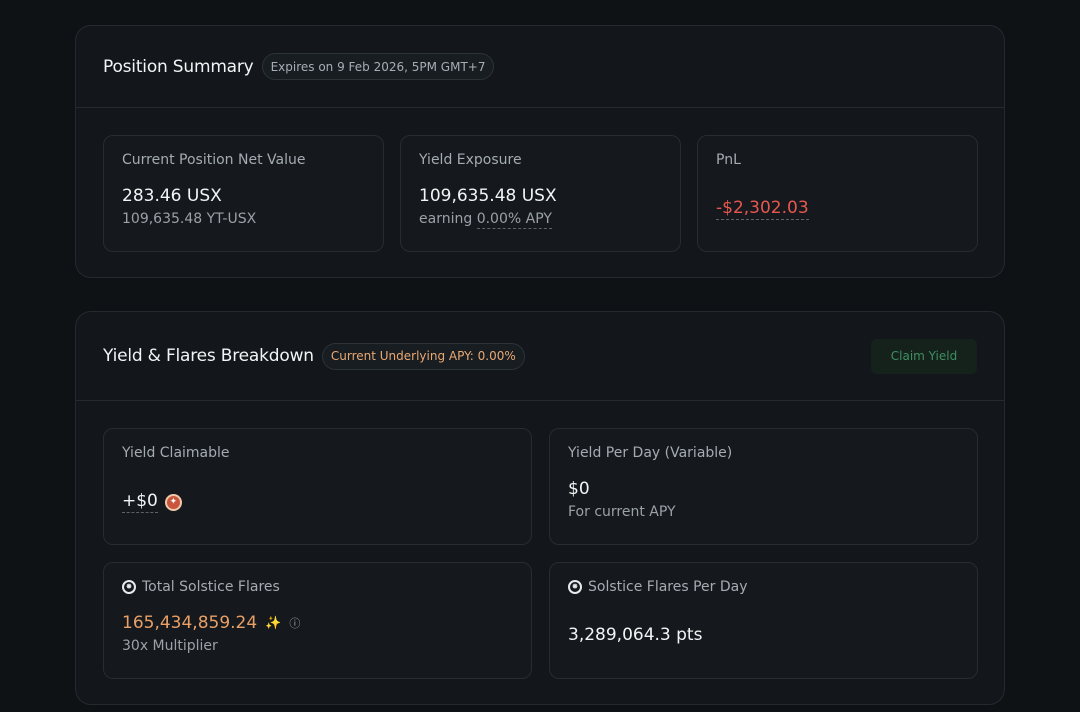  Describe the element at coordinates (668, 587) in the screenshot. I see `flares-per-day-label: Solstice Flares Per Day` at that location.